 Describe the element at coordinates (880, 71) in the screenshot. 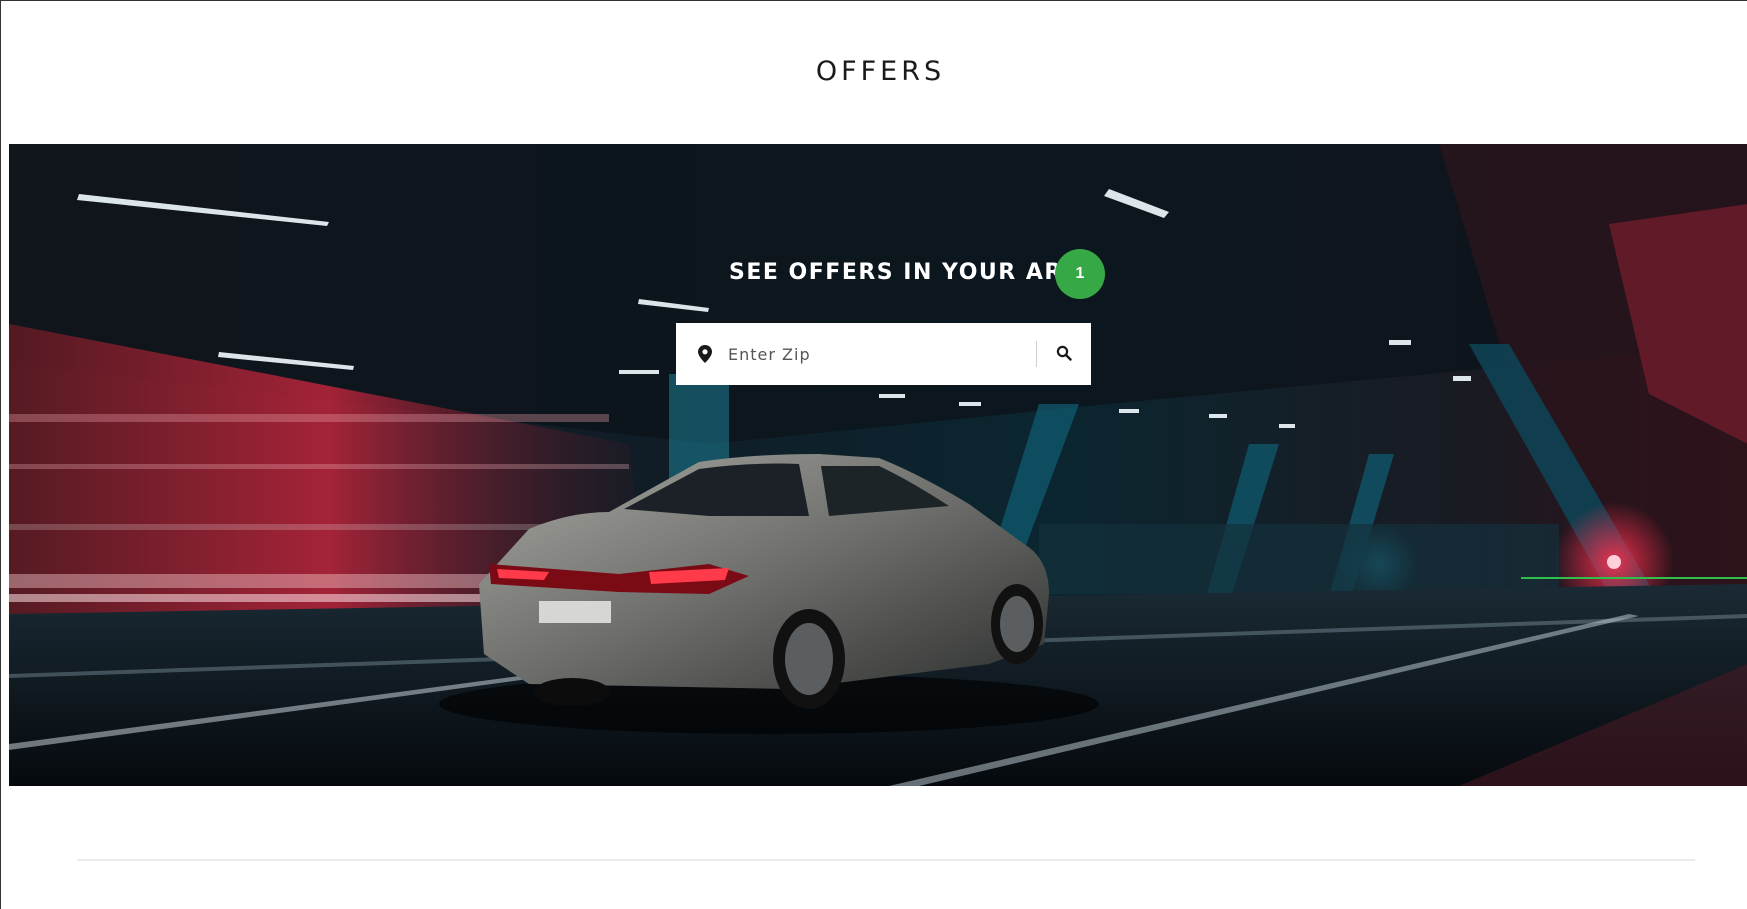

I see `page-title: OFFERS` at that location.